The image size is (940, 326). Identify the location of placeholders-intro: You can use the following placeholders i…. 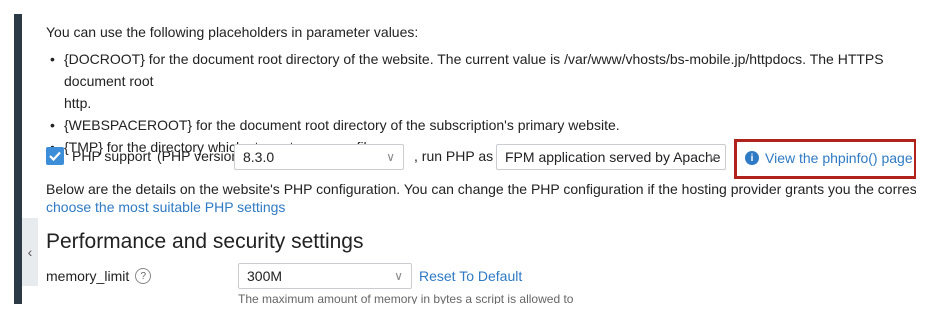
(232, 32).